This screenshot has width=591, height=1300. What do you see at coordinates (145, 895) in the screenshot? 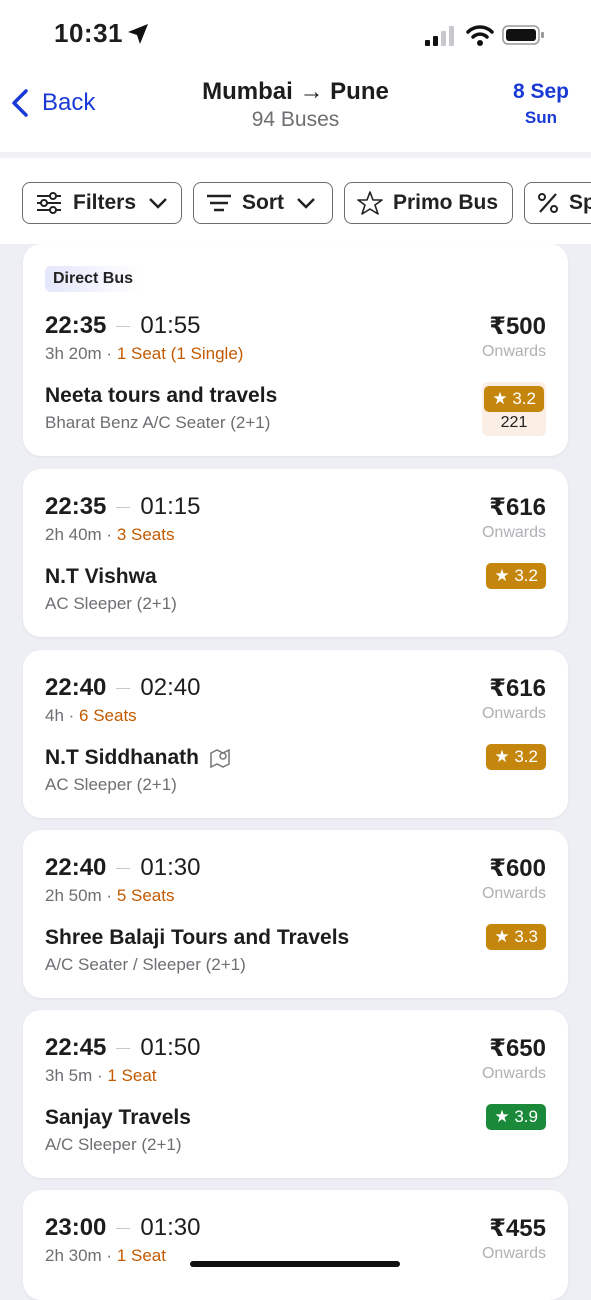
I see `seats-available: 5 Seats` at bounding box center [145, 895].